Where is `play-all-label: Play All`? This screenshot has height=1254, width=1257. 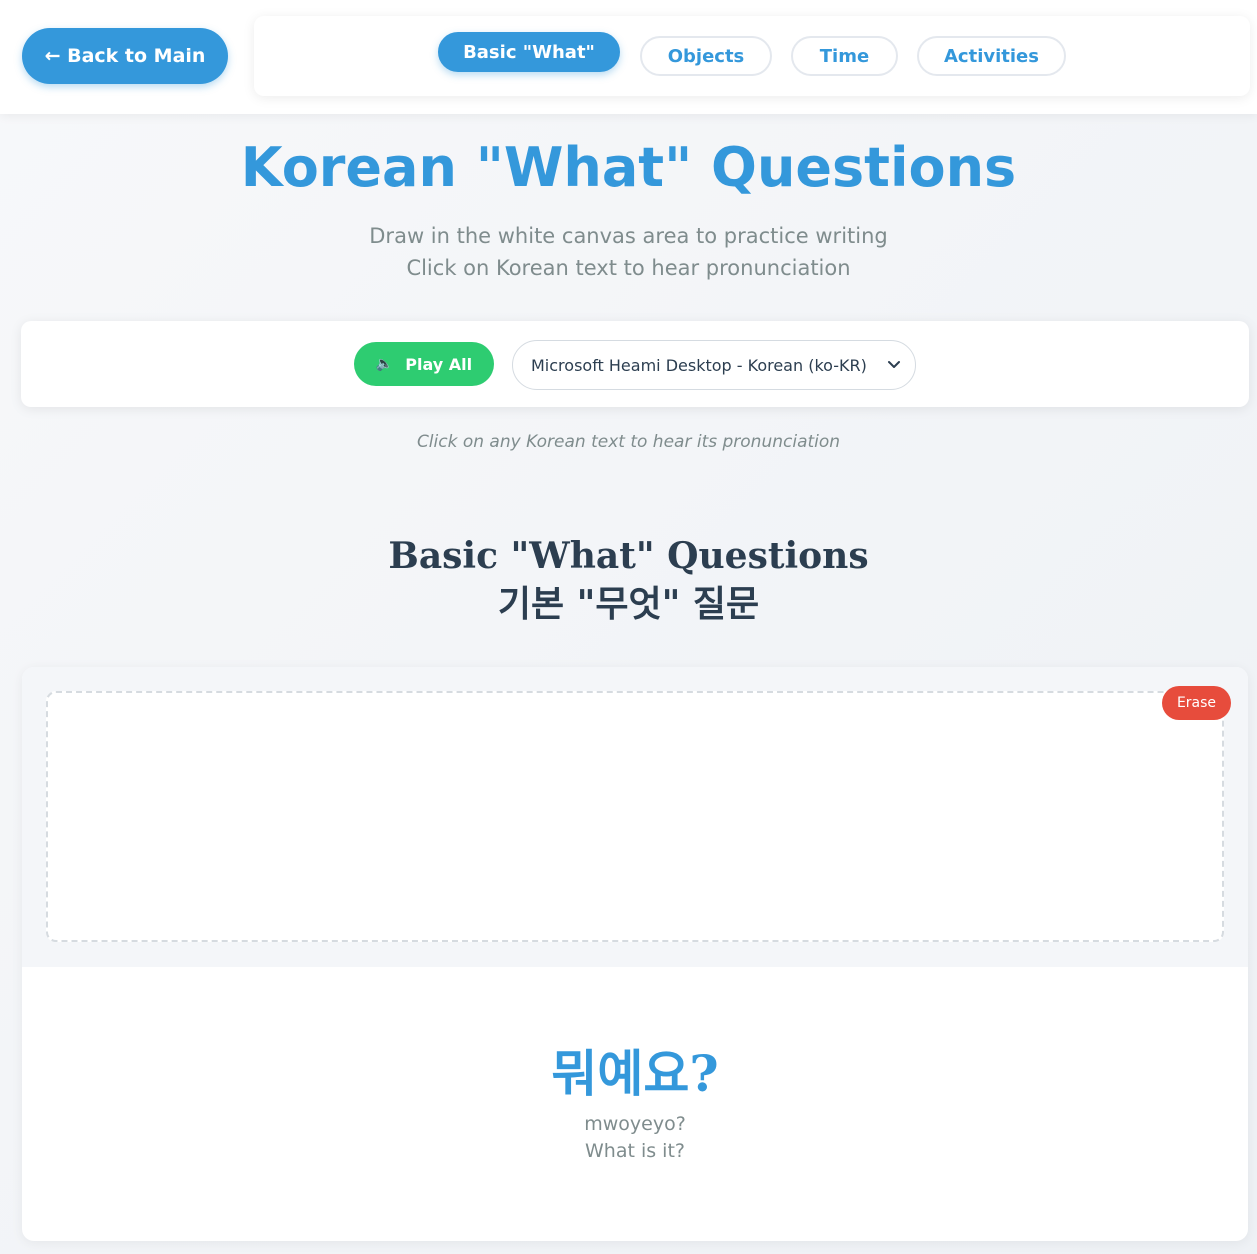
play-all-label: Play All is located at coordinates (439, 364).